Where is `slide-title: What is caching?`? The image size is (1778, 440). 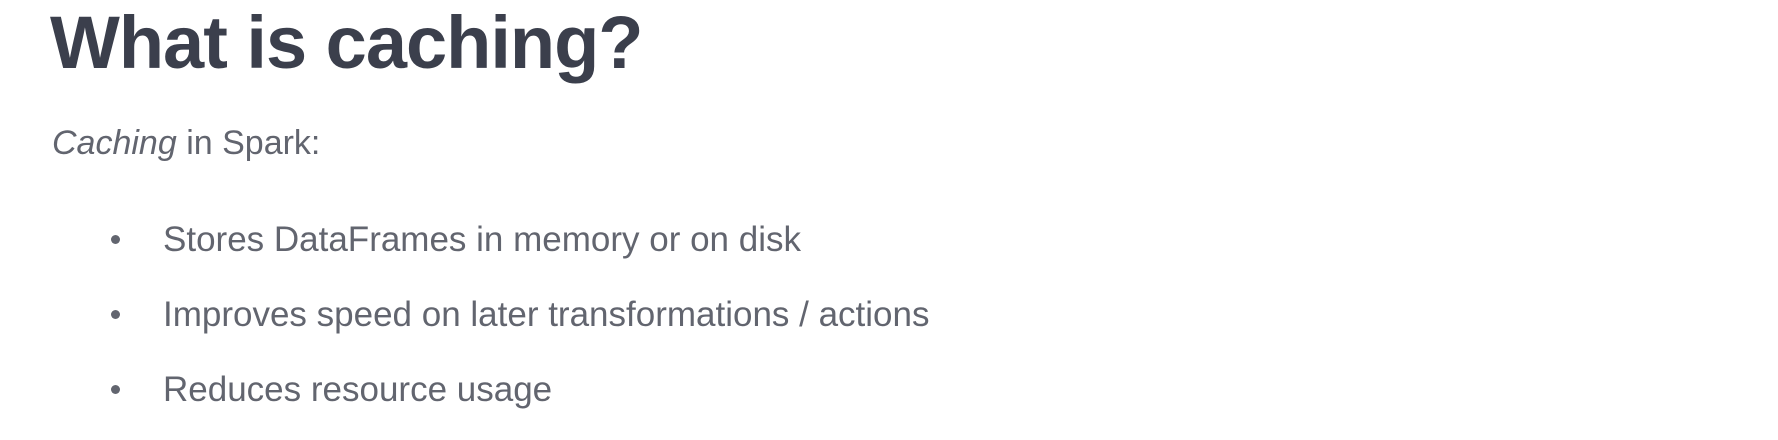 slide-title: What is caching? is located at coordinates (347, 42).